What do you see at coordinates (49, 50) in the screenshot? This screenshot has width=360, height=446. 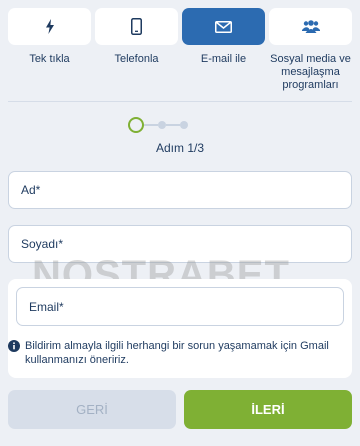 I see `tab-one-click: Tek tıkla` at bounding box center [49, 50].